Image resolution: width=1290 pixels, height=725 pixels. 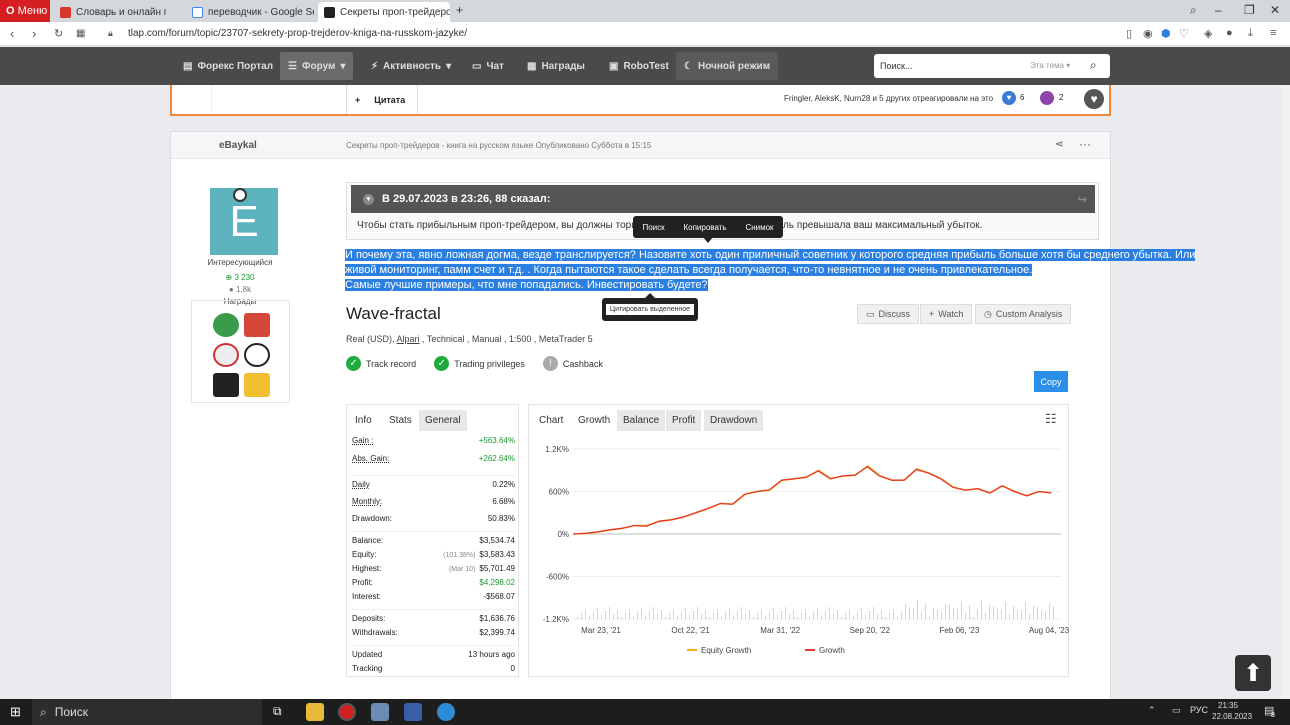 I want to click on tlap-favicon-icon, so click(x=329, y=12).